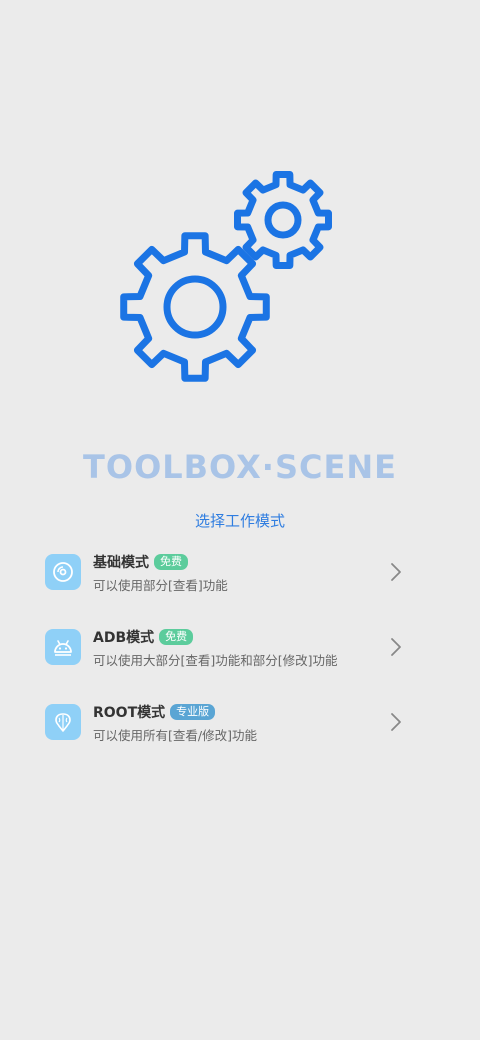 The width and height of the screenshot is (480, 1040). Describe the element at coordinates (63, 572) in the screenshot. I see `disc-icon` at that location.